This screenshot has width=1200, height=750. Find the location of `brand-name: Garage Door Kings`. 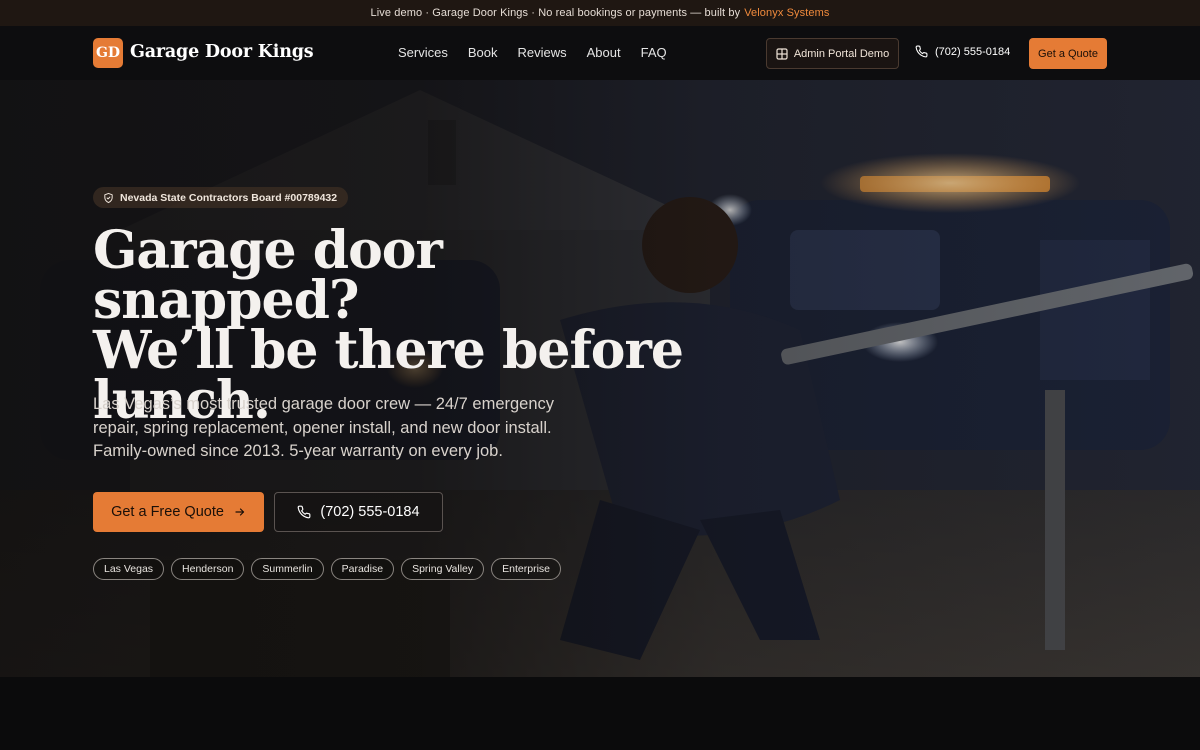

brand-name: Garage Door Kings is located at coordinates (222, 52).